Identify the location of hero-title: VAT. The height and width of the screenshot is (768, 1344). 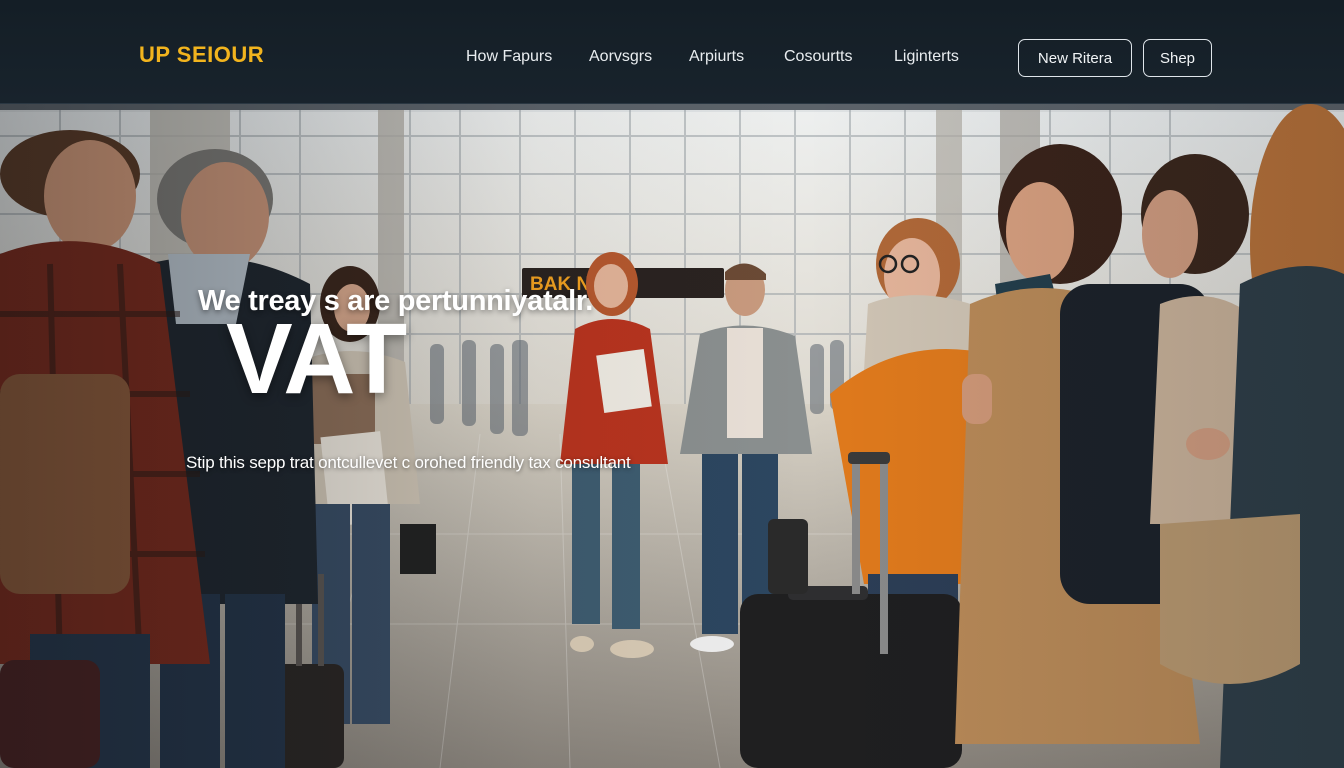
(316, 359).